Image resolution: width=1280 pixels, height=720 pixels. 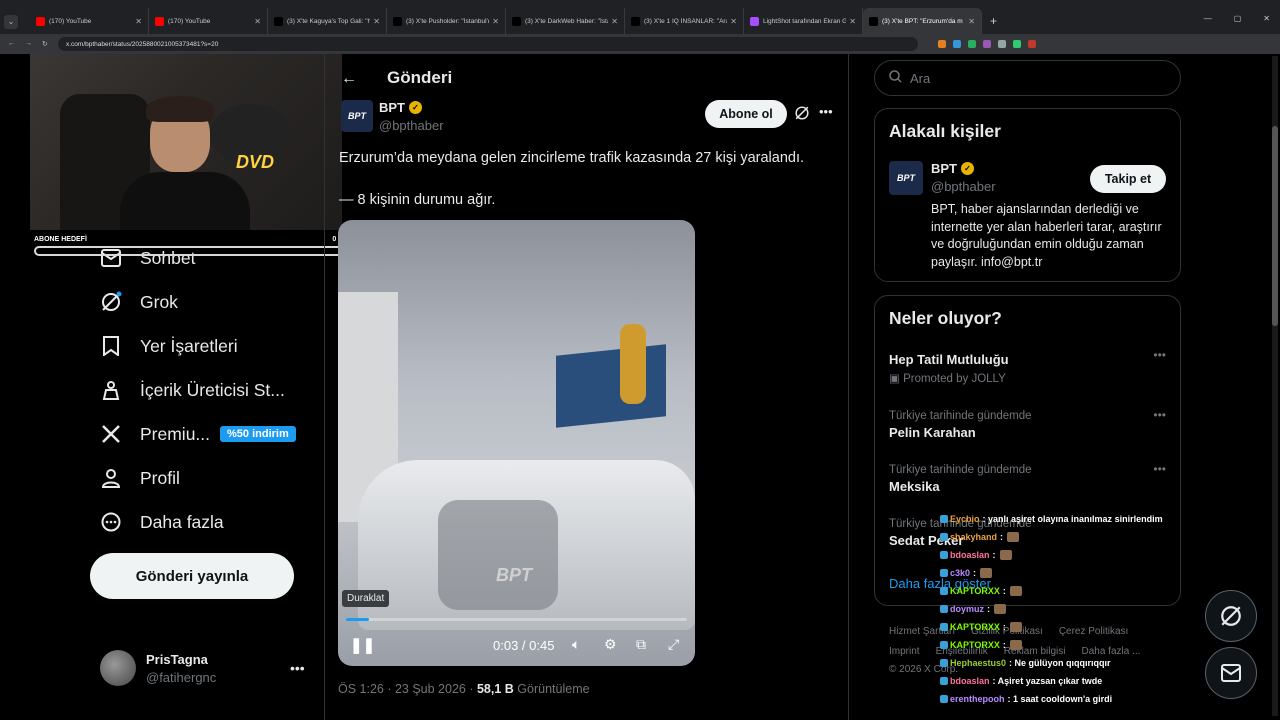 What do you see at coordinates (1275, 226) in the screenshot?
I see `scrollbar-thumb` at bounding box center [1275, 226].